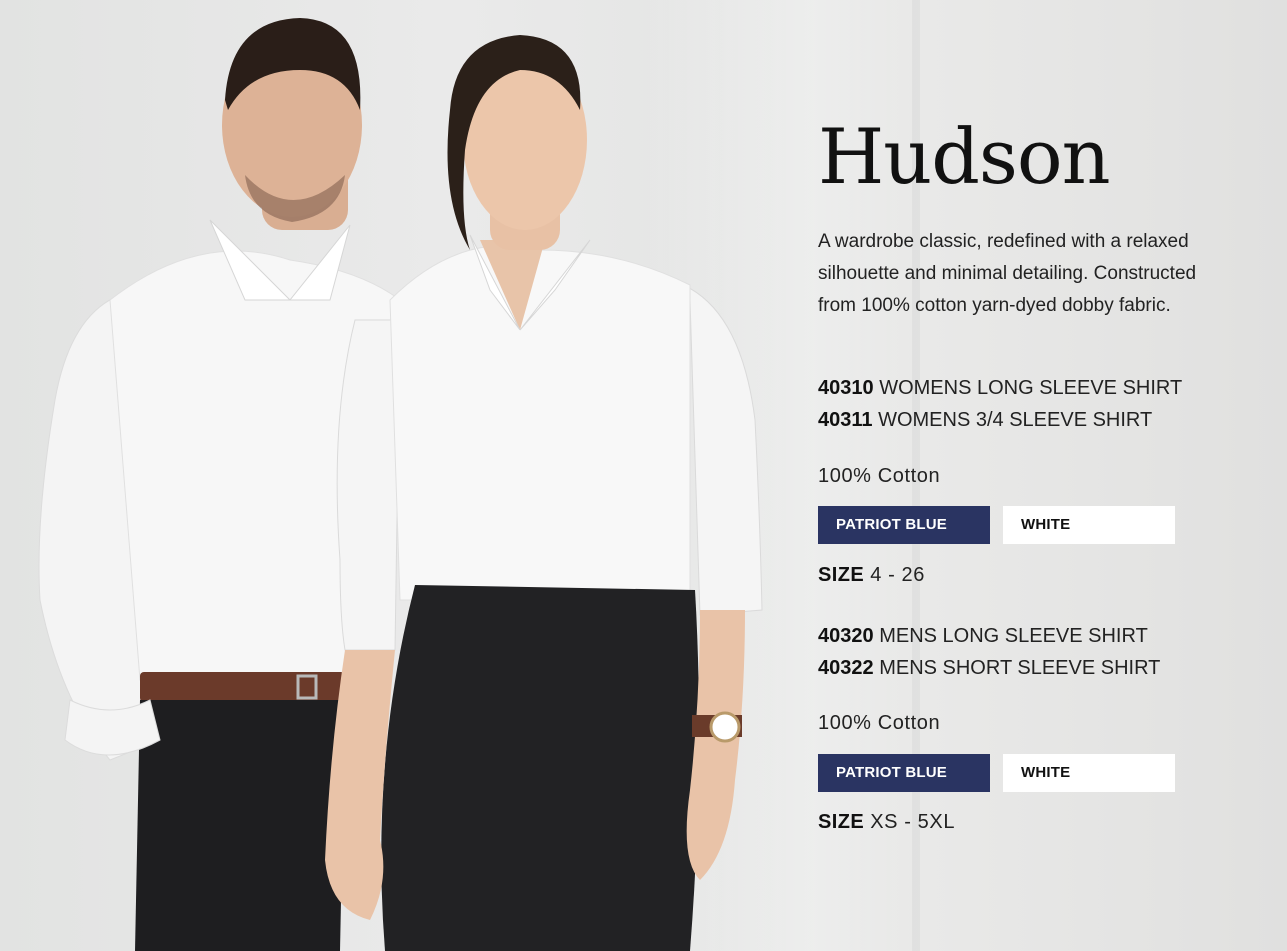 This screenshot has height=951, width=1287. Describe the element at coordinates (846, 388) in the screenshot. I see `product-code: 40310` at that location.